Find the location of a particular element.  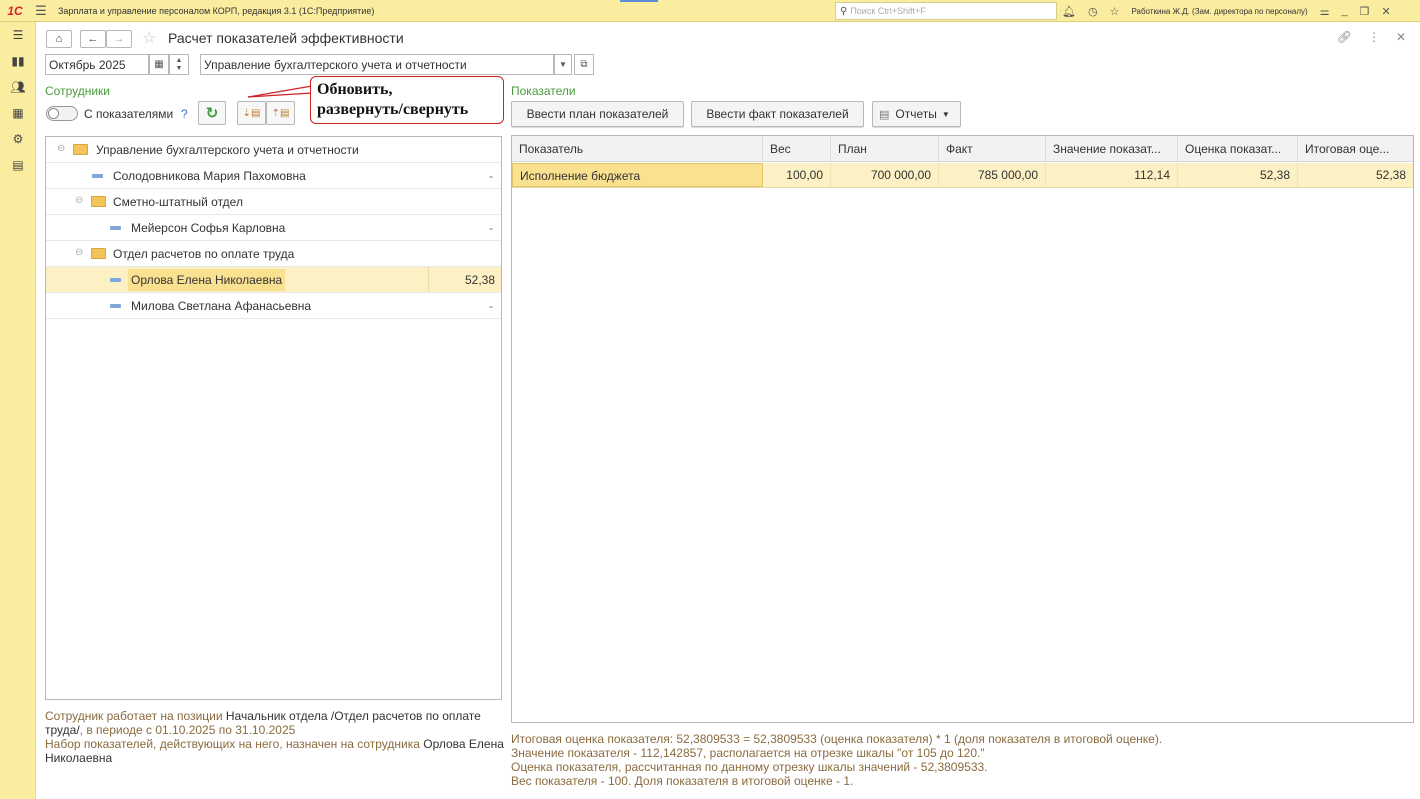

history-icon: ◷ is located at coordinates (1093, 11).